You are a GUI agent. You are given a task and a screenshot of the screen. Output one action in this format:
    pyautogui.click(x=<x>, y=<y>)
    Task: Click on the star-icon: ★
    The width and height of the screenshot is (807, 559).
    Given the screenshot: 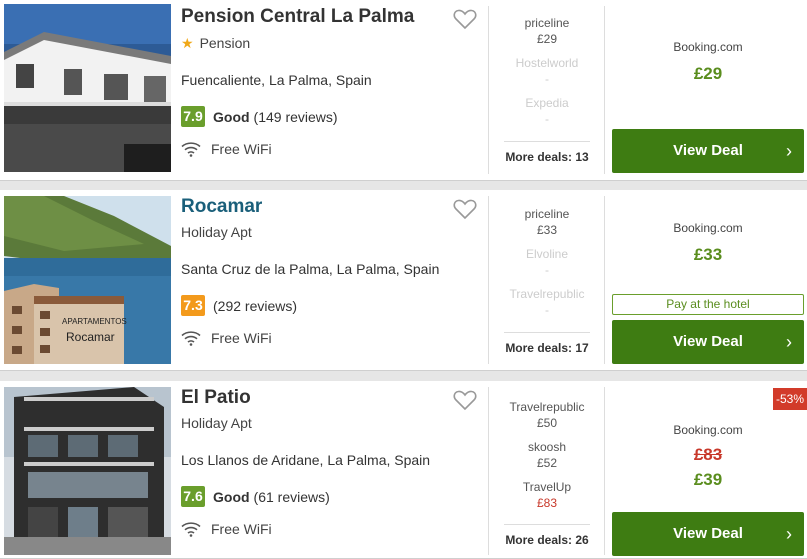 What is the action you would take?
    pyautogui.click(x=187, y=43)
    